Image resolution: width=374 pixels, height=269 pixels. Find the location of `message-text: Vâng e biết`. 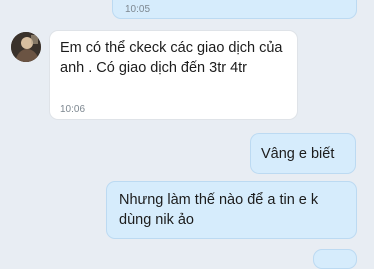

message-text: Vâng e biết is located at coordinates (298, 154).